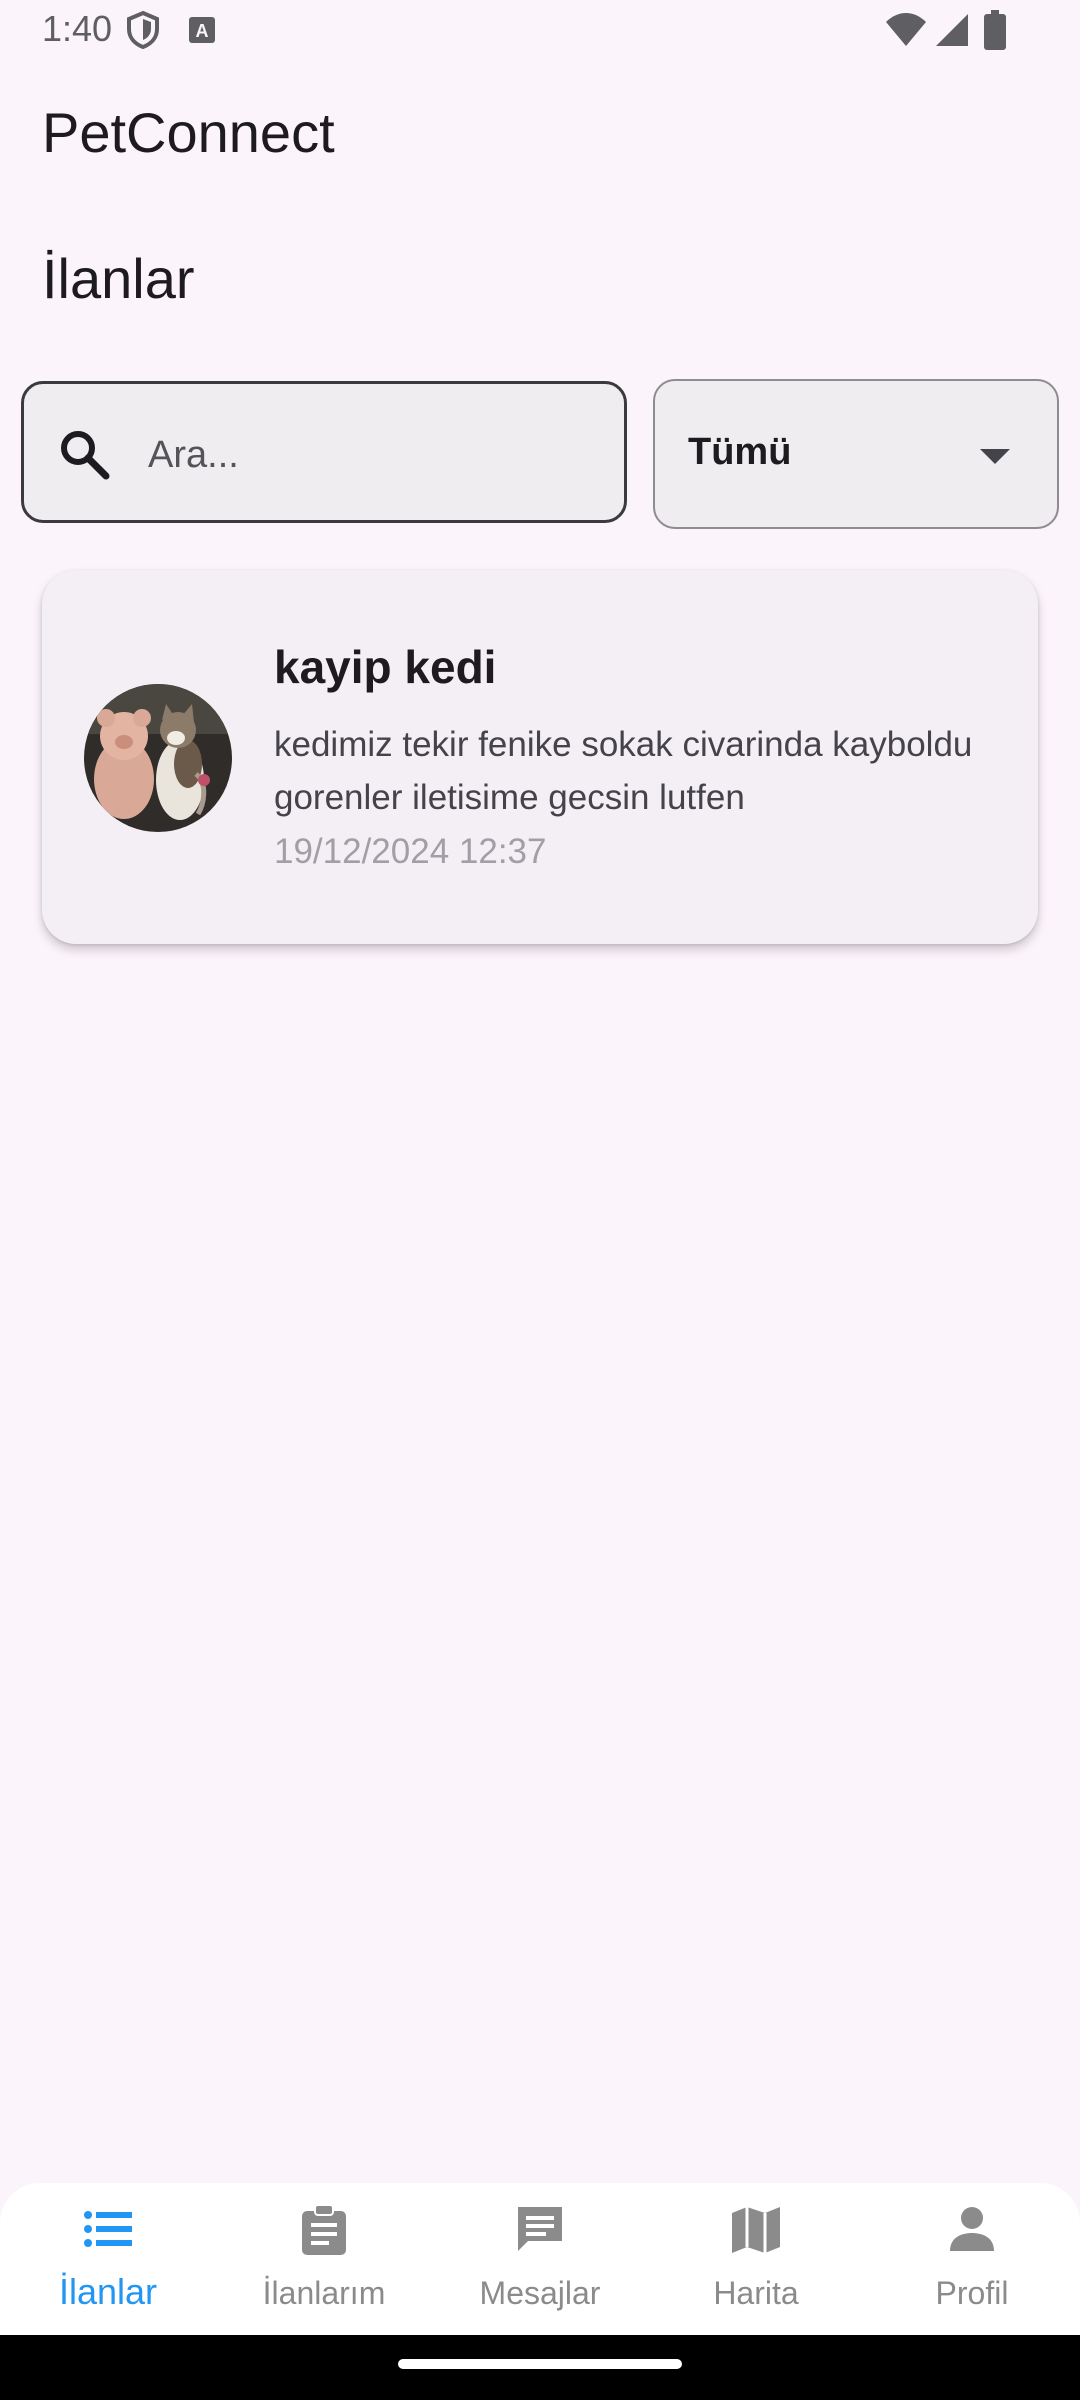 The height and width of the screenshot is (2400, 1080). What do you see at coordinates (972, 2293) in the screenshot?
I see `nav-label-profil: Profil` at bounding box center [972, 2293].